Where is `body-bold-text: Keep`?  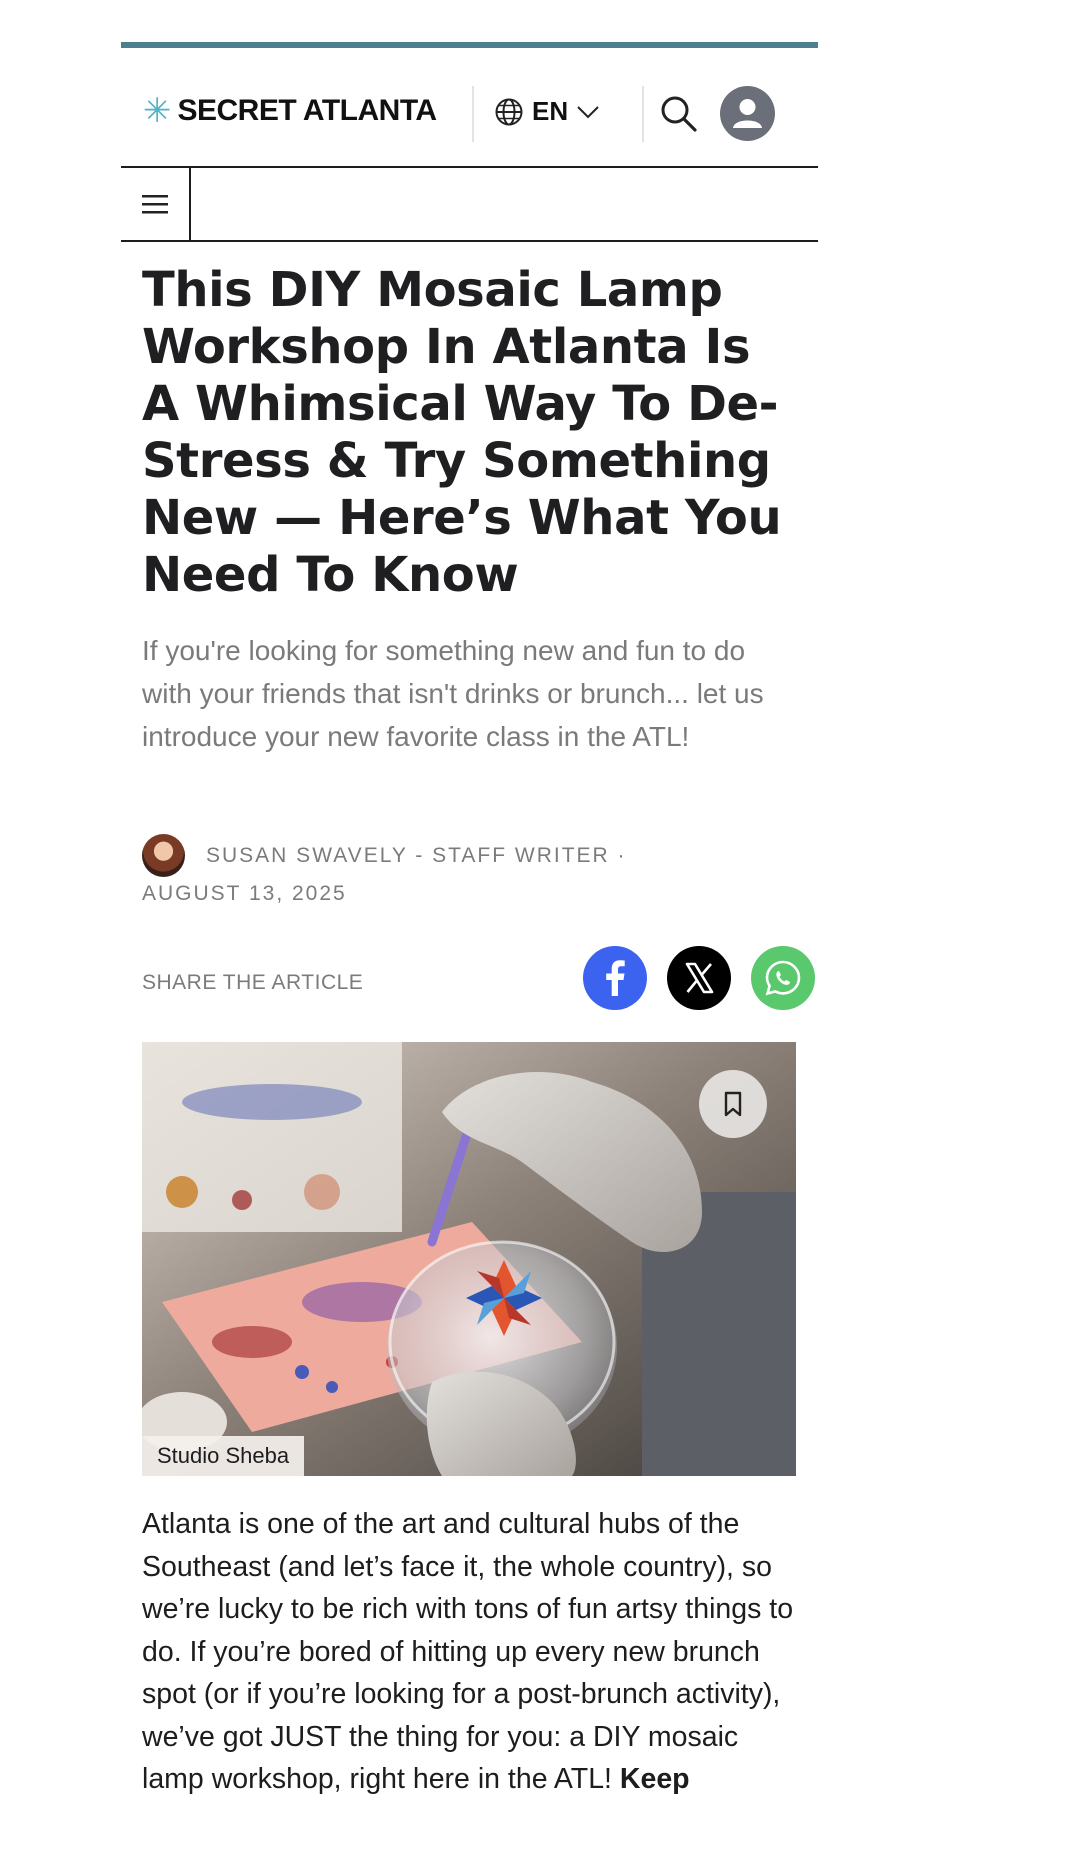
body-bold-text: Keep is located at coordinates (654, 1779).